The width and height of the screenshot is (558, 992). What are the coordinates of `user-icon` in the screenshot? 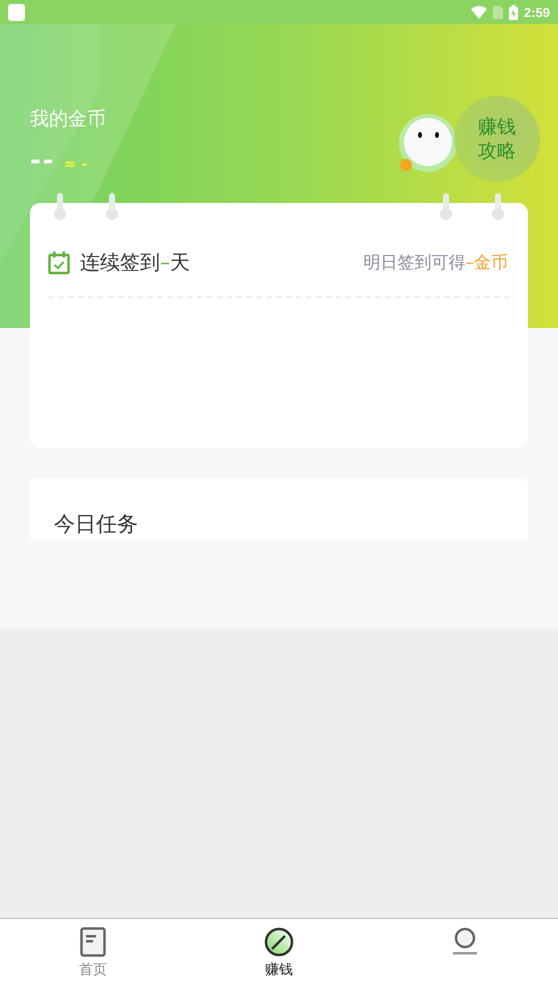 It's located at (465, 942).